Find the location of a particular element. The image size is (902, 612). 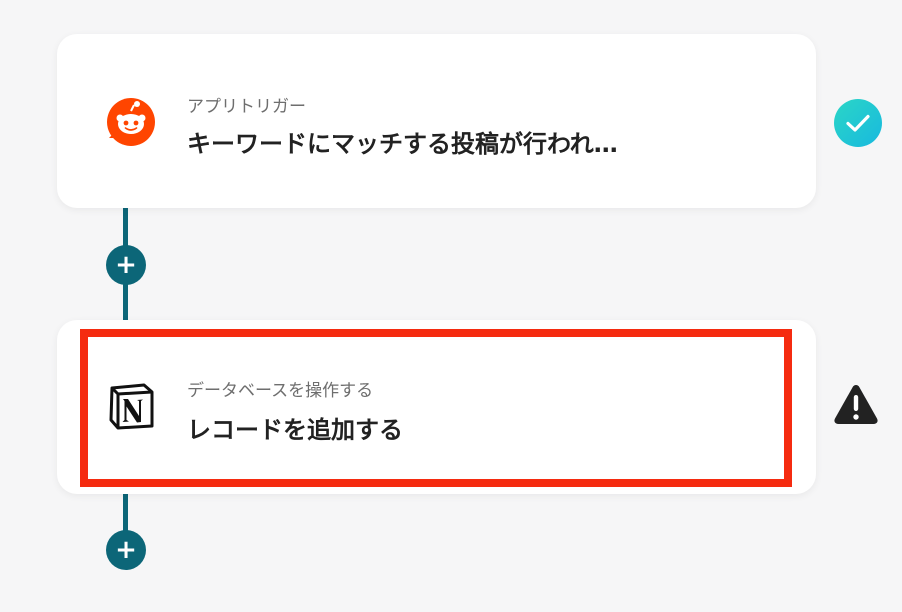

notion-icon is located at coordinates (131, 406).